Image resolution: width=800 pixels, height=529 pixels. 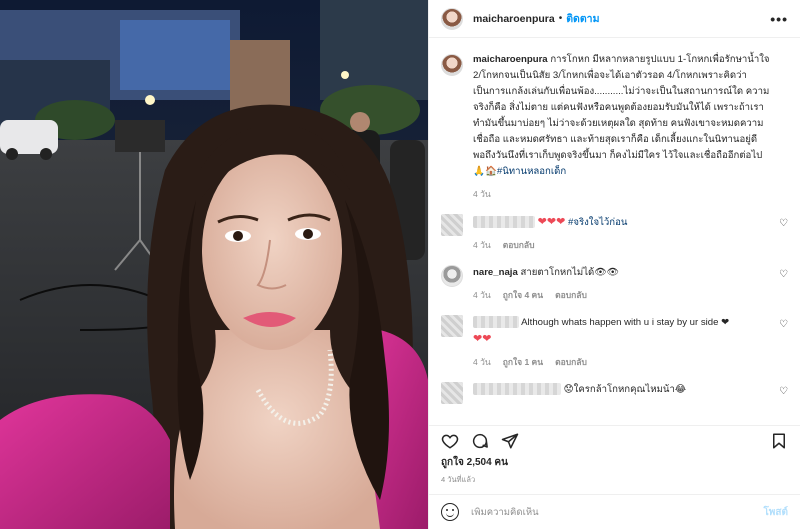 I want to click on heart-icon, so click(x=450, y=441).